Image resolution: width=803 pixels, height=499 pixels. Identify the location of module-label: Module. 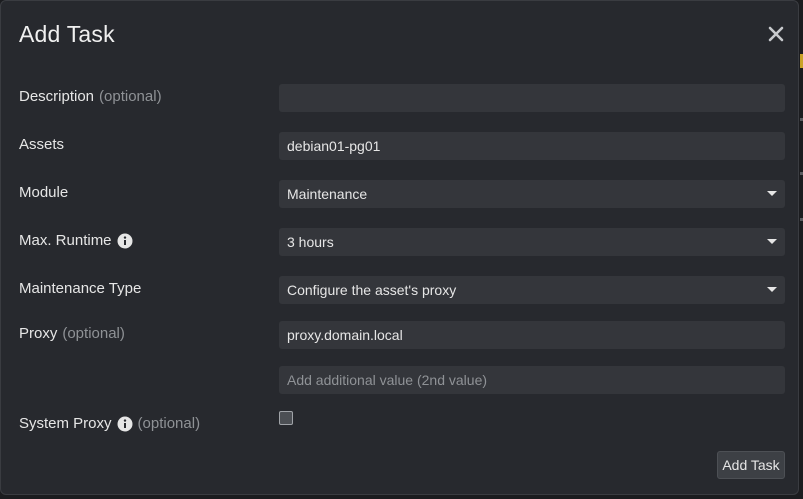
(43, 192).